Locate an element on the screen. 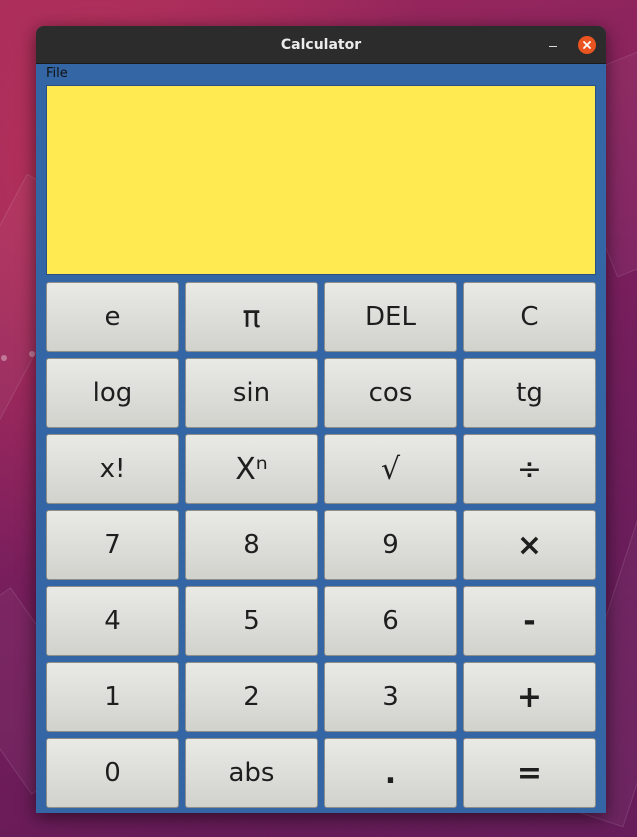 The image size is (637, 837). close-icon is located at coordinates (587, 45).